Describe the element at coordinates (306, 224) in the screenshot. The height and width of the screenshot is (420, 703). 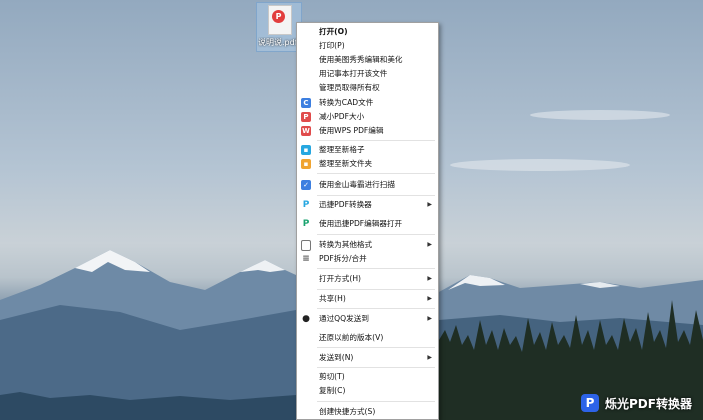
I see `xunjie-editor-icon: P` at that location.